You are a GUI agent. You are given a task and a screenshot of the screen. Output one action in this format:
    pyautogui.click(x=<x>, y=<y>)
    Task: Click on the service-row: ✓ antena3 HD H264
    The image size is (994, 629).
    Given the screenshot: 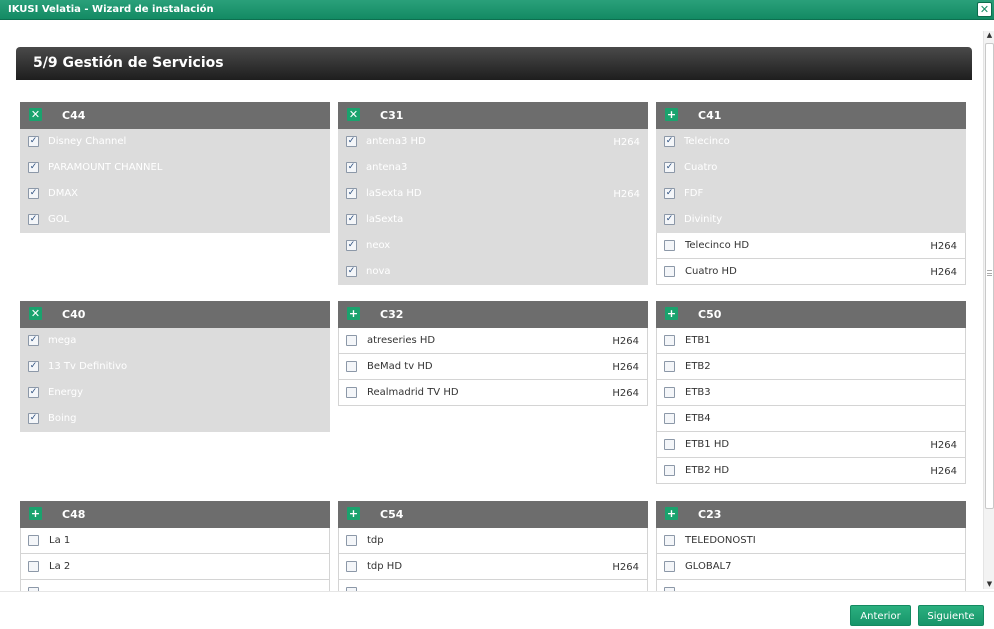 What is the action you would take?
    pyautogui.click(x=493, y=142)
    